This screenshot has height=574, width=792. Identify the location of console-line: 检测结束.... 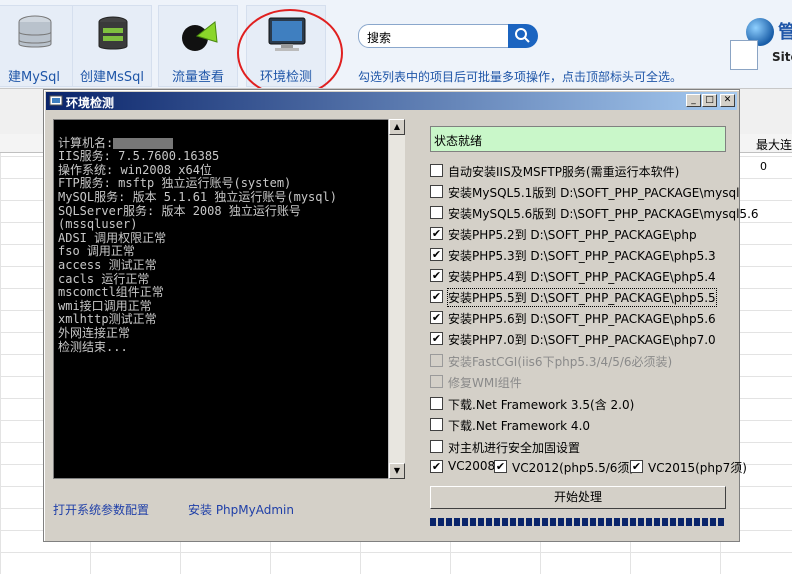
(93, 346).